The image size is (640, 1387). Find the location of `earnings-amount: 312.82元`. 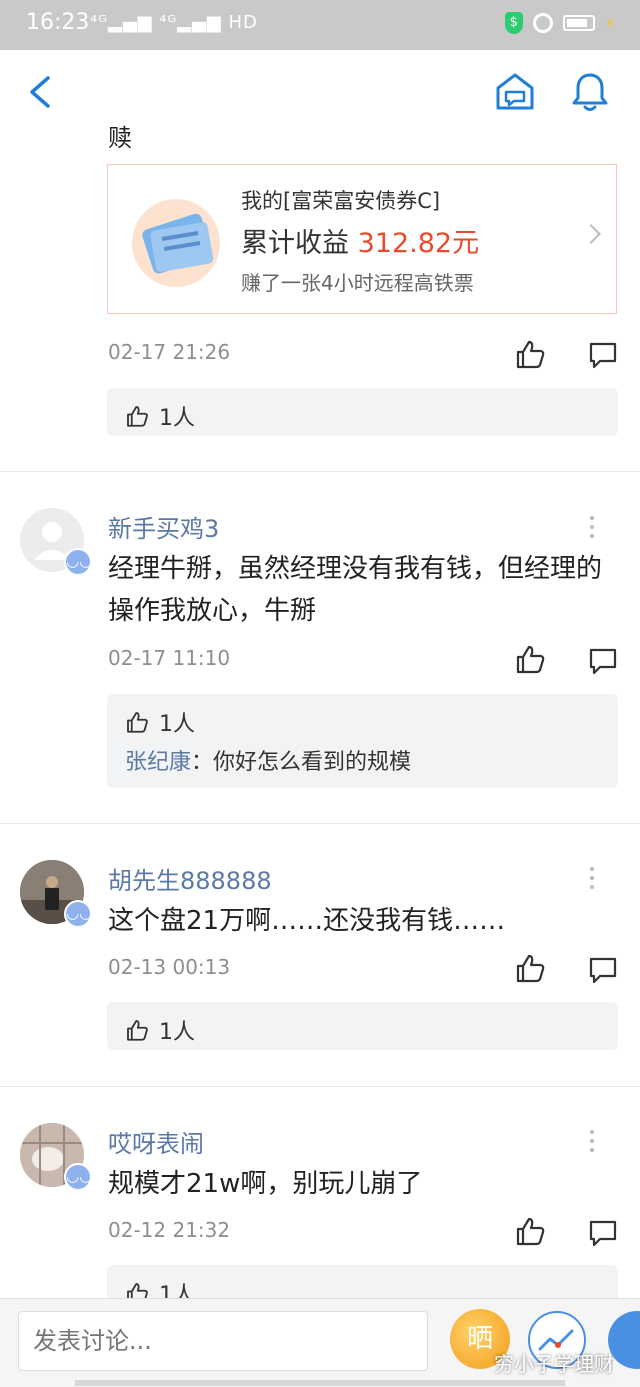

earnings-amount: 312.82元 is located at coordinates (418, 243).